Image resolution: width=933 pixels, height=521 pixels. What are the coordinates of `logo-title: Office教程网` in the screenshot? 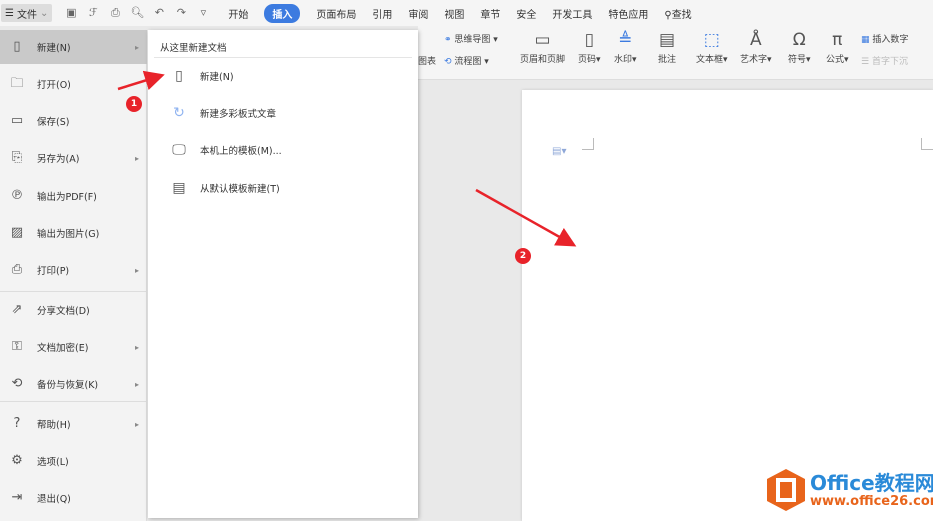 It's located at (871, 482).